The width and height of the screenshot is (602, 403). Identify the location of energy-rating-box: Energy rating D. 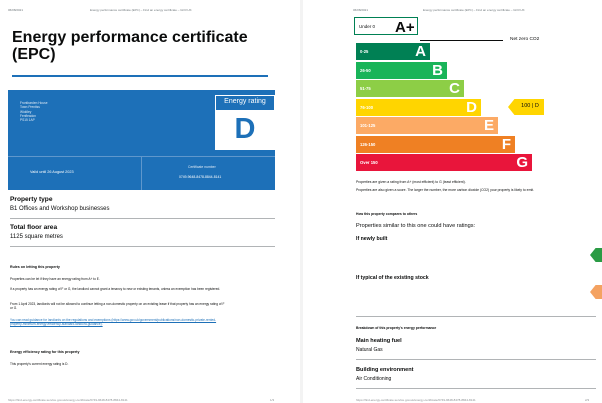
(245, 122).